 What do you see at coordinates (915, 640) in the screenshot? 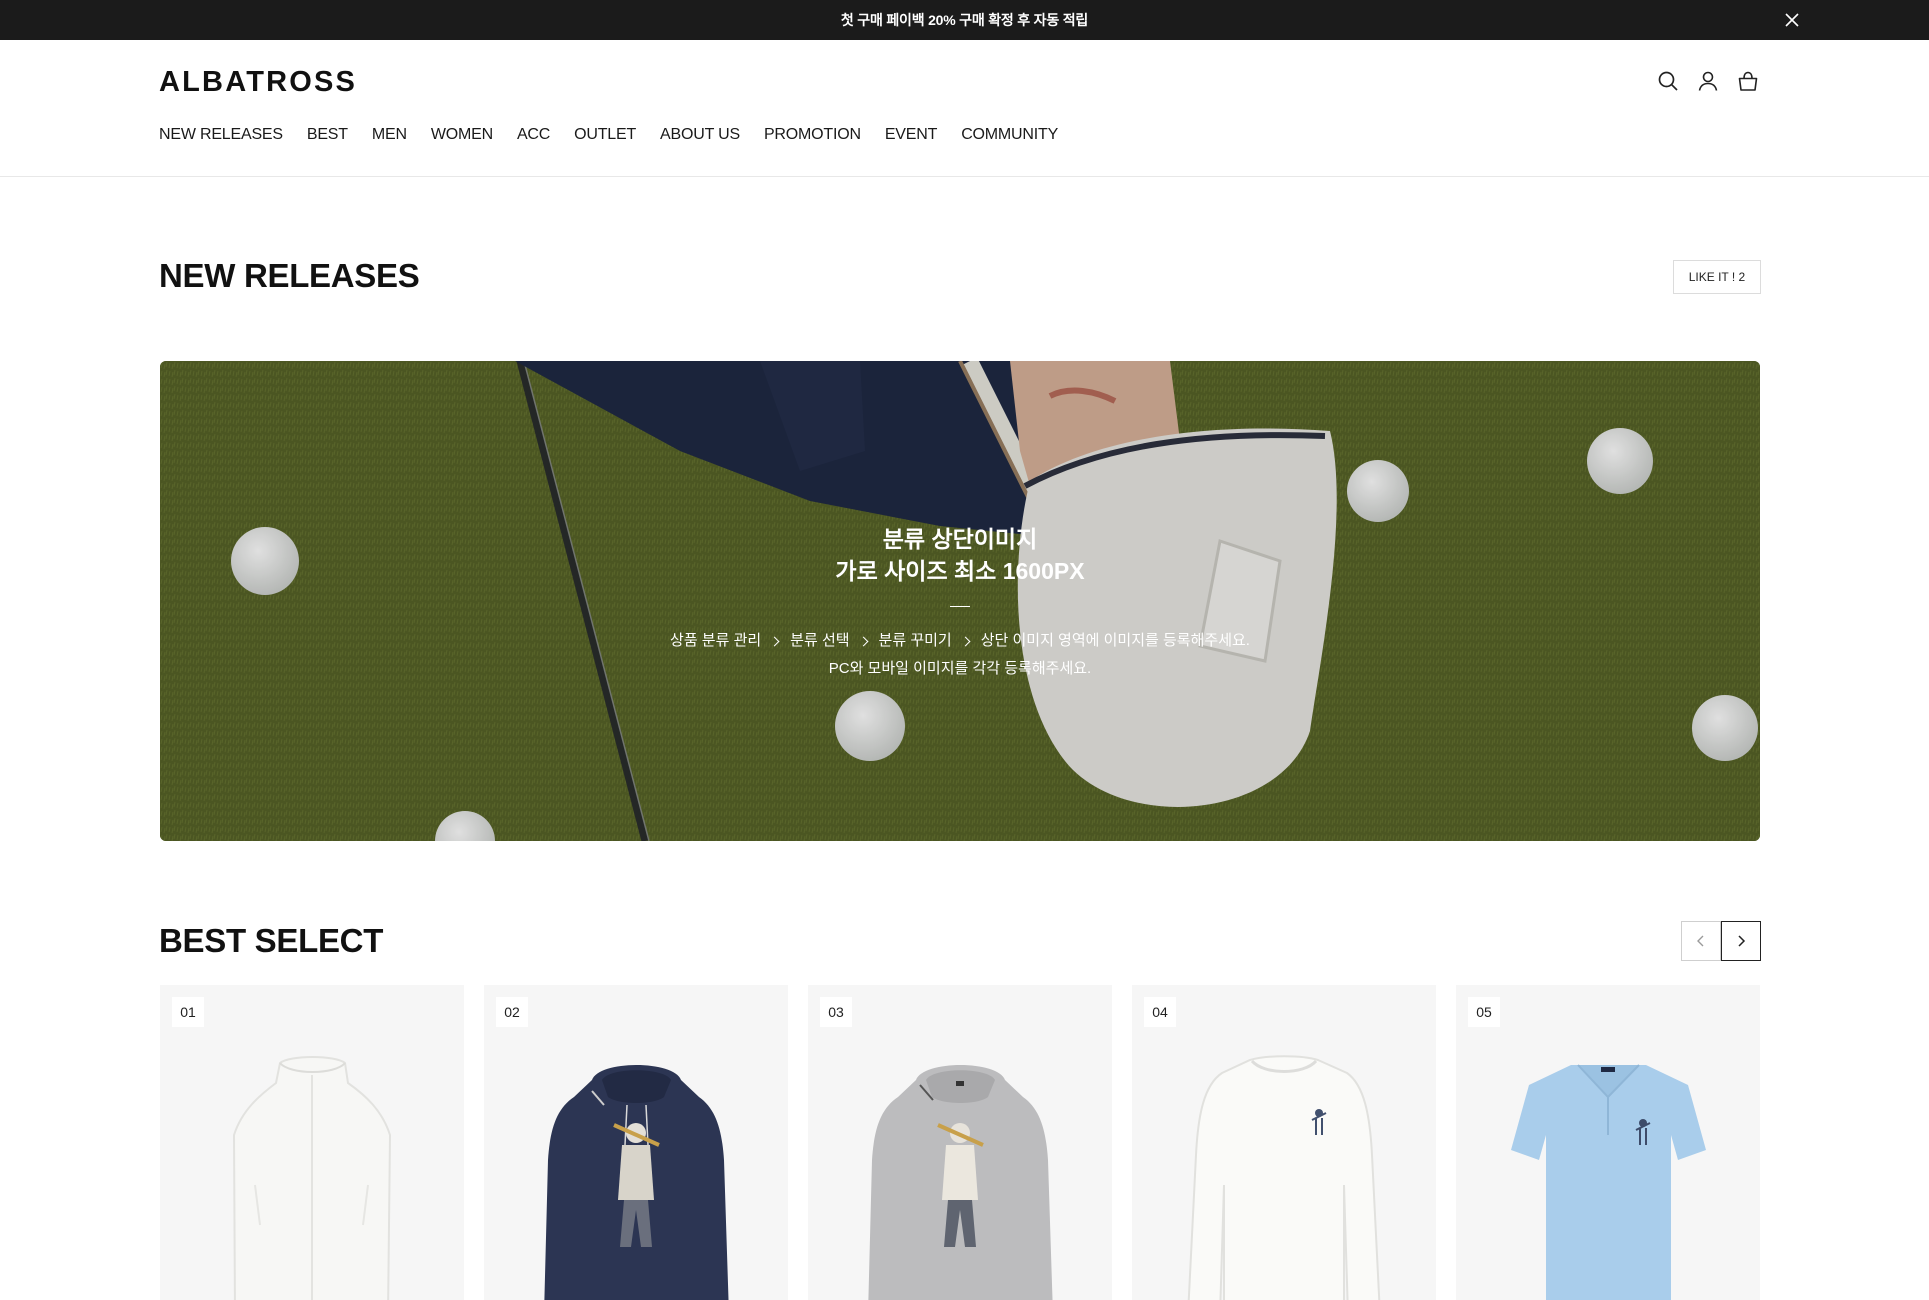
I see `banner-path-step: 분류 꾸미기` at bounding box center [915, 640].